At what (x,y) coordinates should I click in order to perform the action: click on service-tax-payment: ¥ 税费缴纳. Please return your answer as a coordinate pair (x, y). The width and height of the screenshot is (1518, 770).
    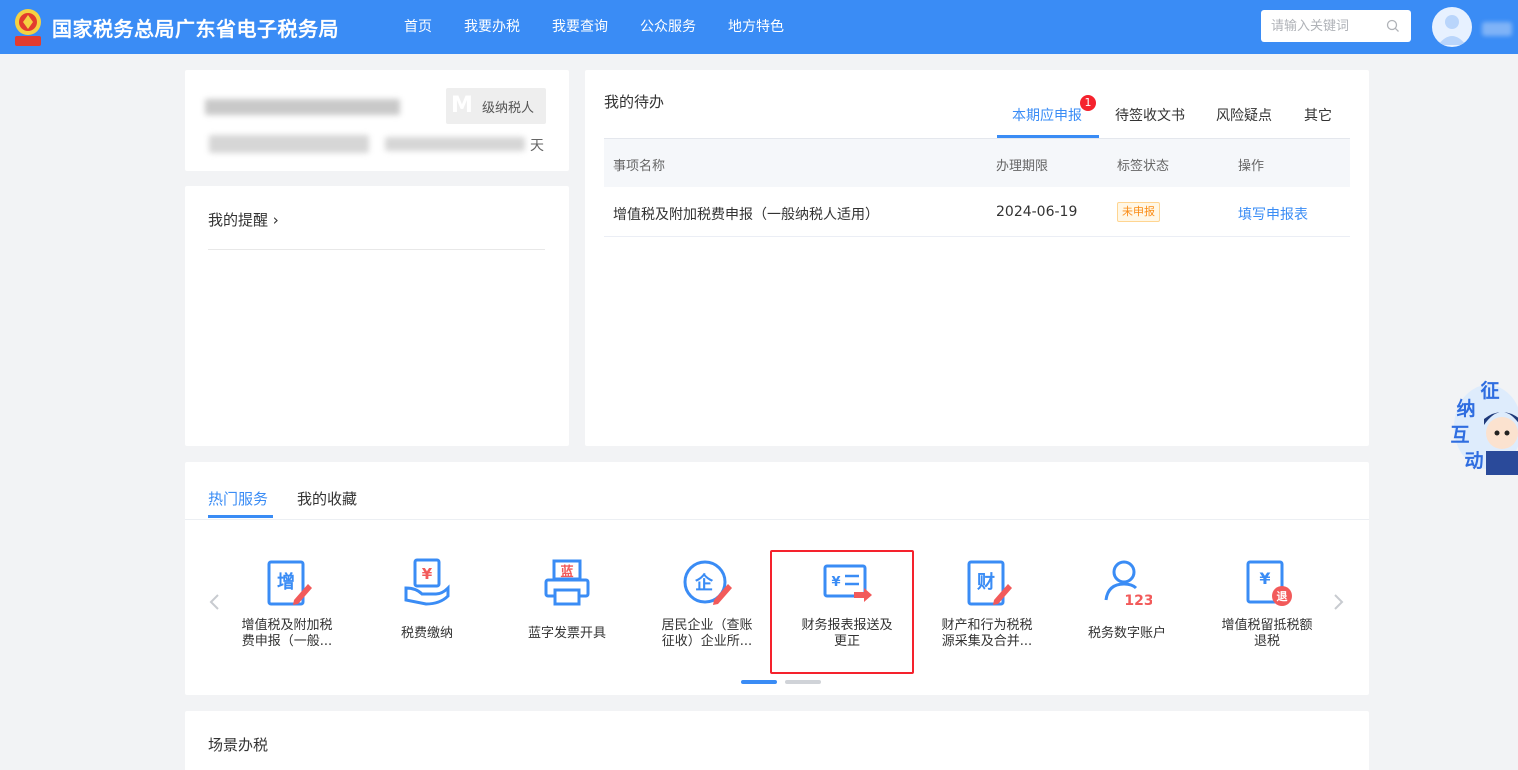
    Looking at the image, I should click on (427, 608).